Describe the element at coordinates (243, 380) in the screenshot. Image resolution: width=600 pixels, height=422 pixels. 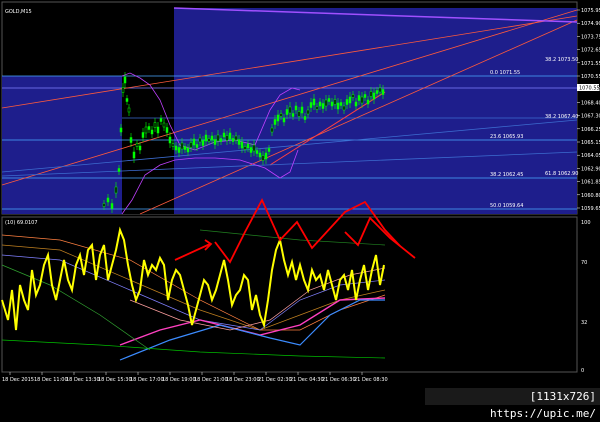
I see `time-tick-label: 18 Dec 23:00` at that location.